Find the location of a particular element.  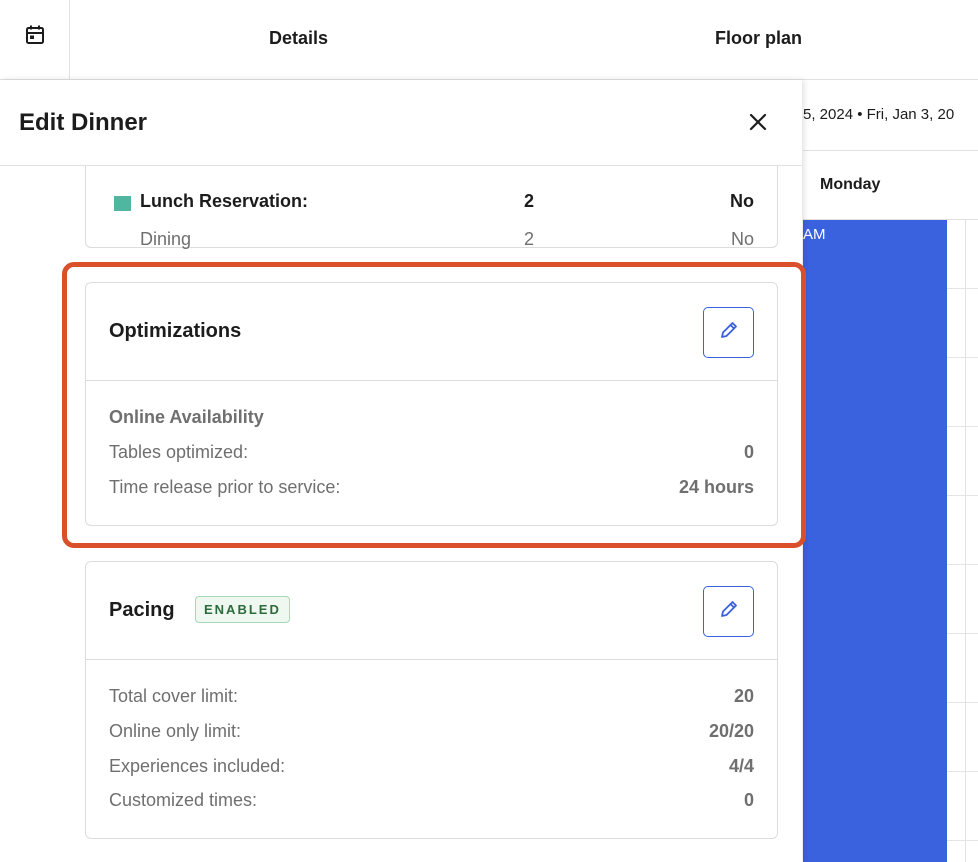

online-only-limit-value: 20/20 is located at coordinates (731, 731).